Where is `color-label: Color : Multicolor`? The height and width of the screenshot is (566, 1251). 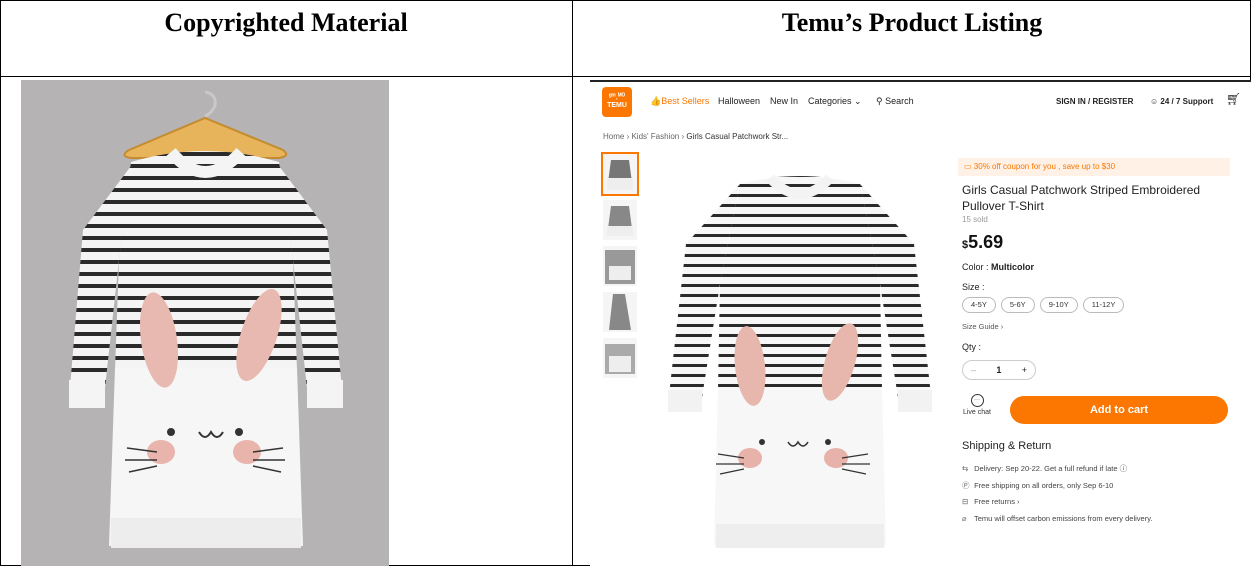 color-label: Color : Multicolor is located at coordinates (998, 267).